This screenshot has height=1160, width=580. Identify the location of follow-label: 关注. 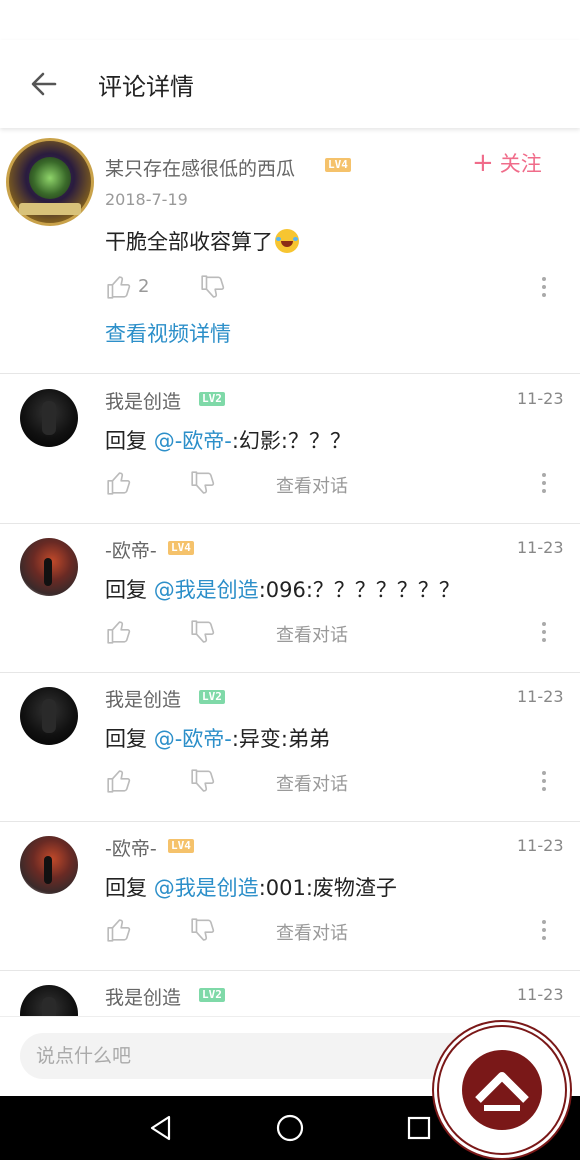
(520, 164).